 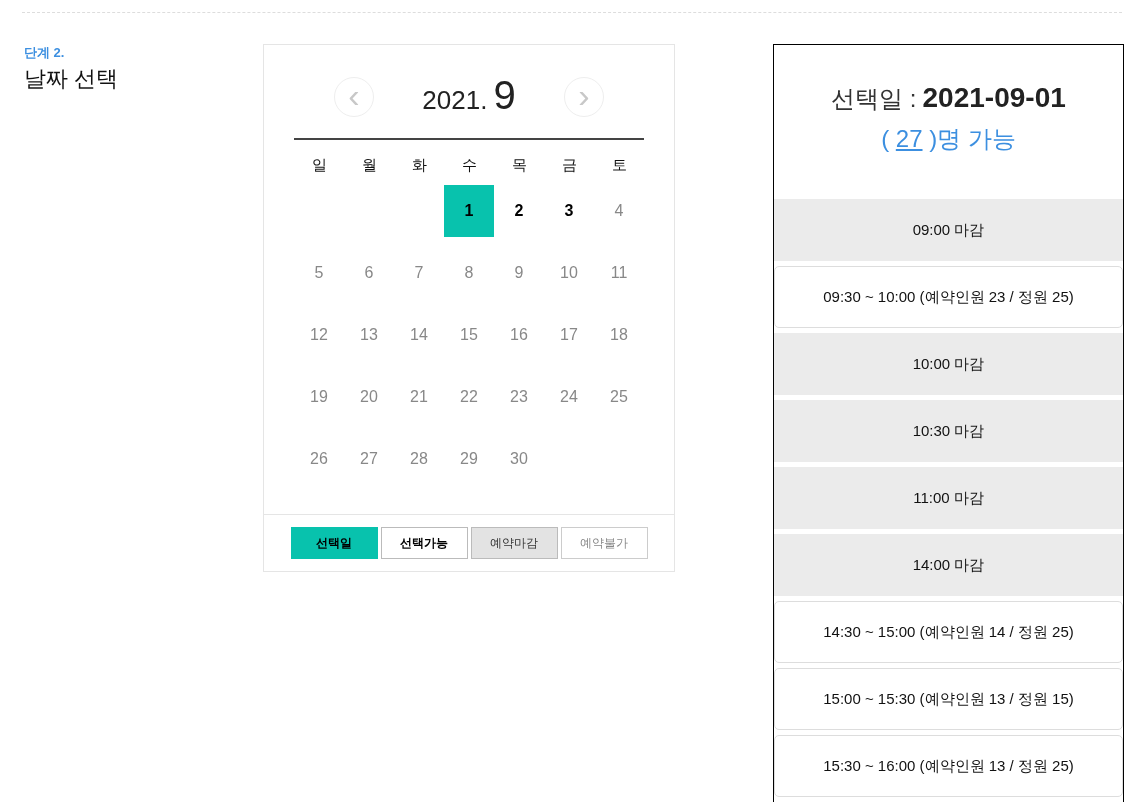 I want to click on calendar-day: 20, so click(x=369, y=397).